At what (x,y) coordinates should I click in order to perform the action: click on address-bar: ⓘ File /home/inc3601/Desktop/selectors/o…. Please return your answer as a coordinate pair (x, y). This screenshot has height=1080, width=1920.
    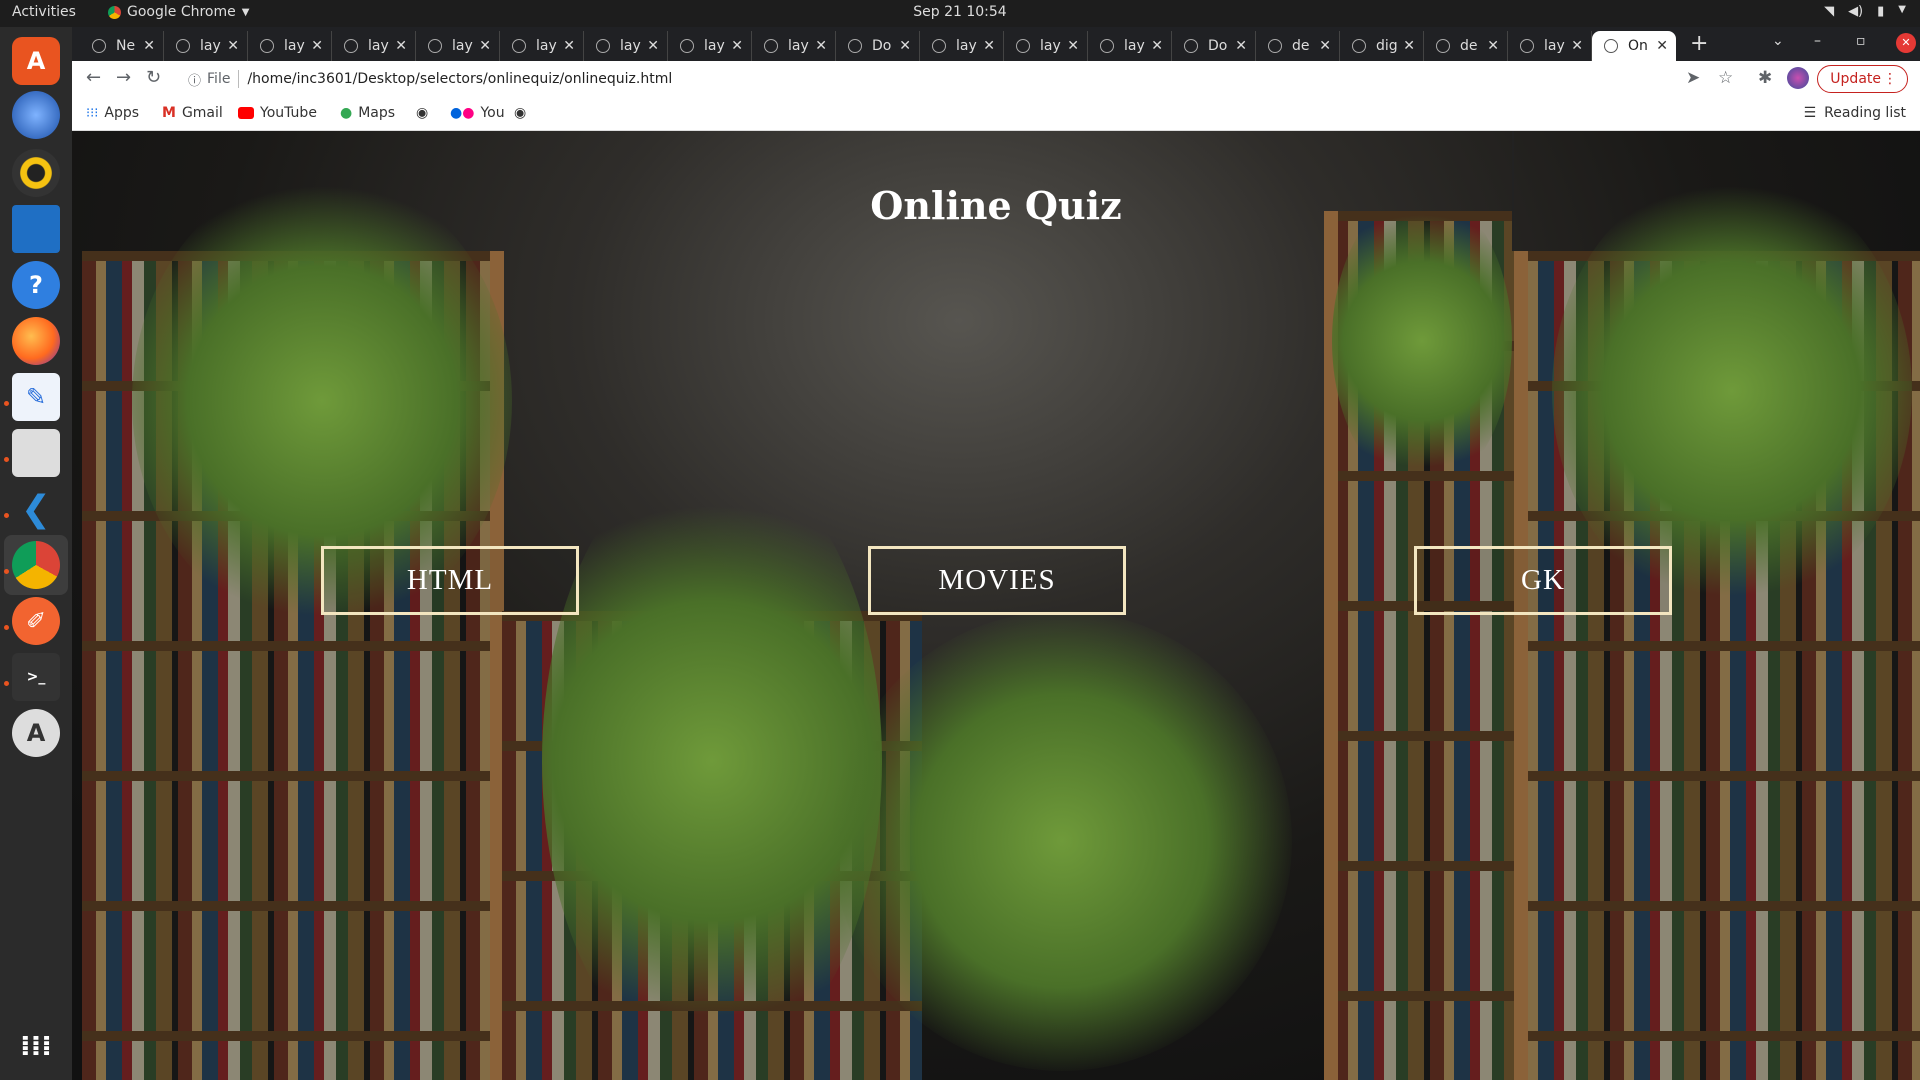
    Looking at the image, I should click on (956, 79).